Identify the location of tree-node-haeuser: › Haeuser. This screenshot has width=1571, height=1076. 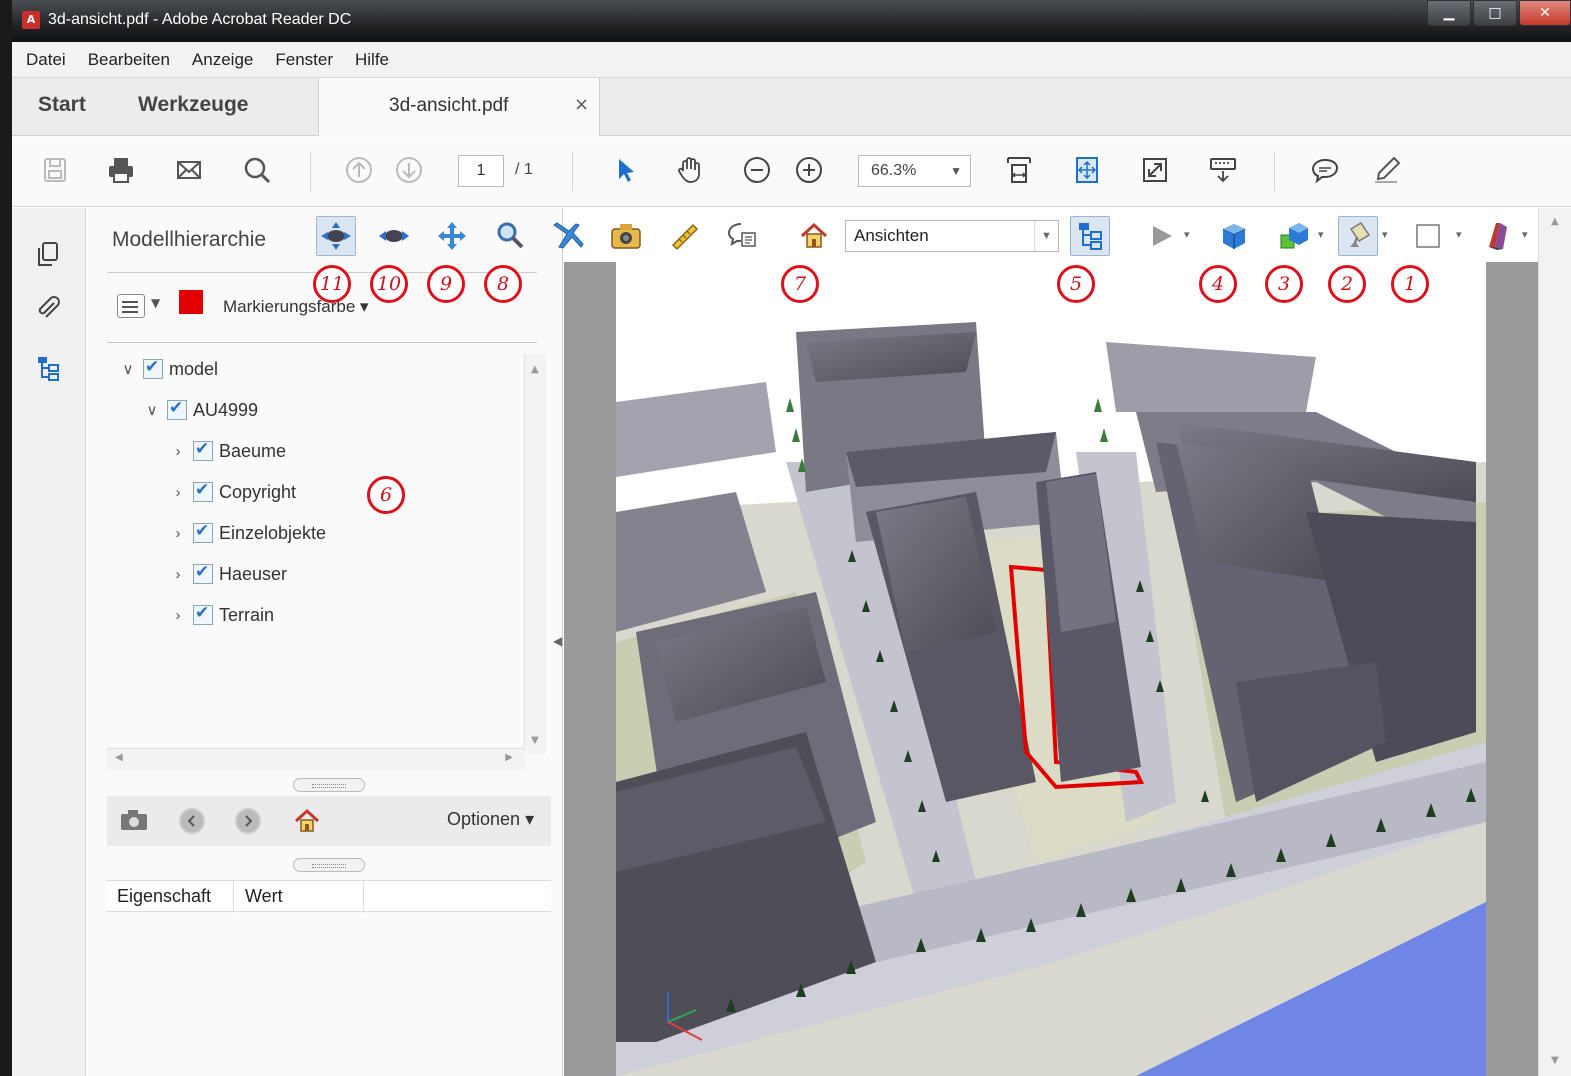
(227, 574).